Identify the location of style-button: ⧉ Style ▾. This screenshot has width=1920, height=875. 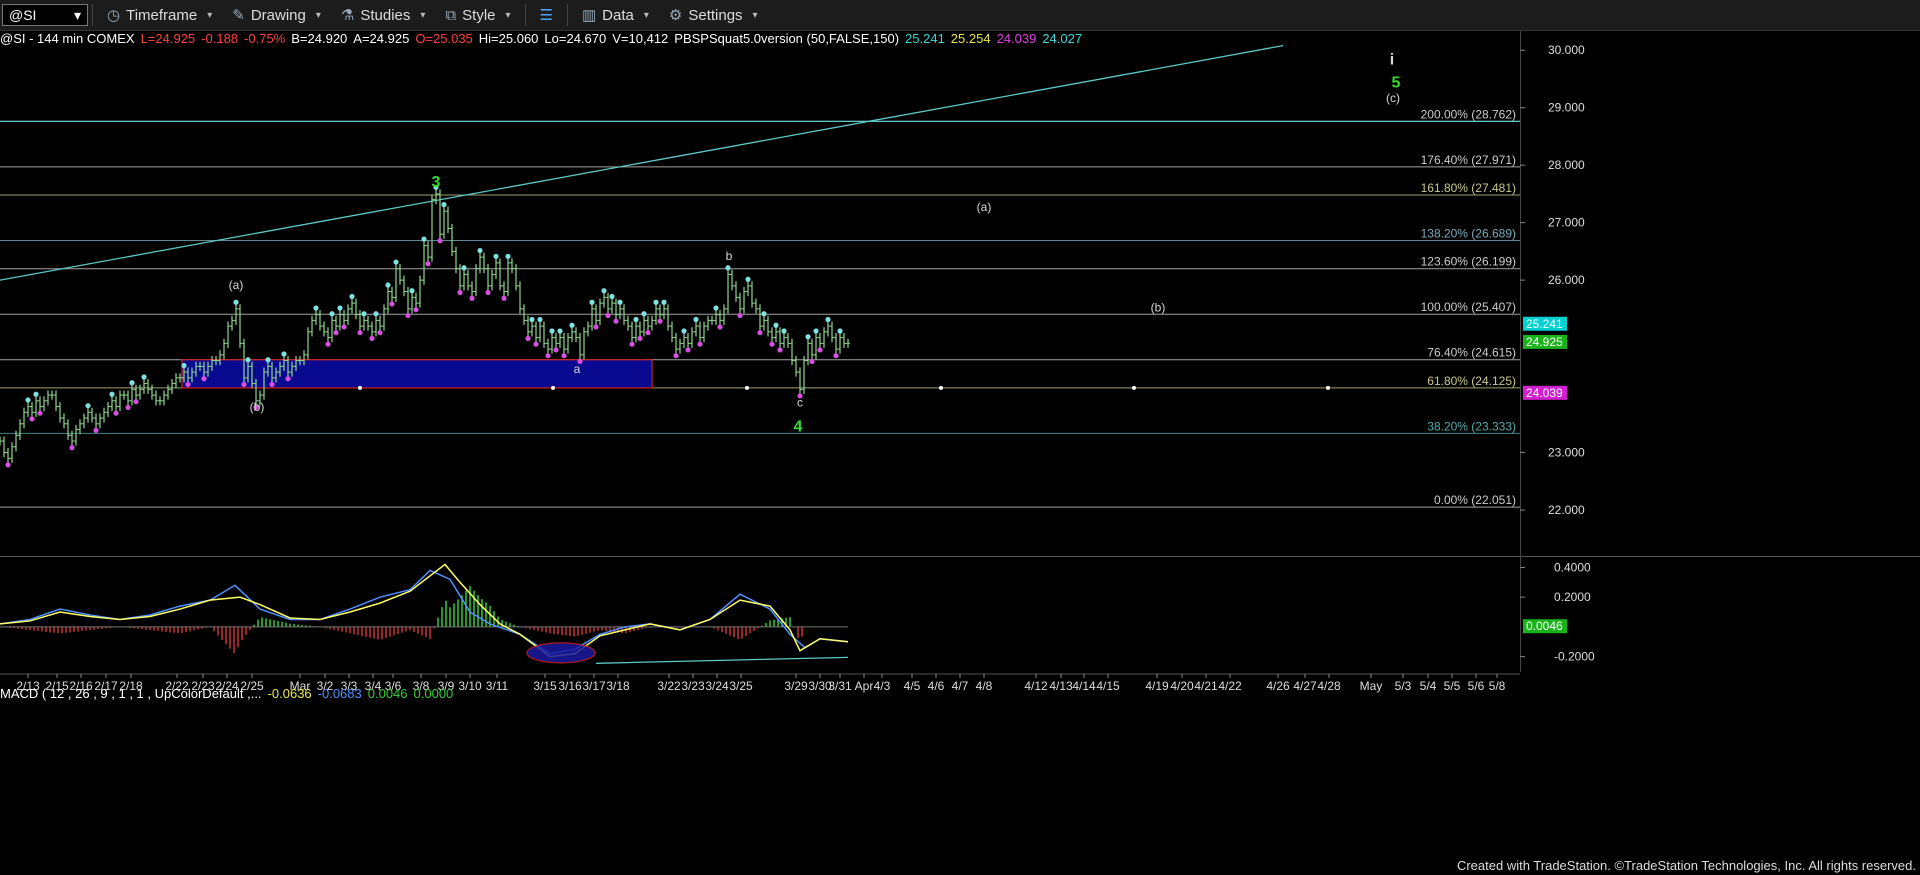
(477, 15).